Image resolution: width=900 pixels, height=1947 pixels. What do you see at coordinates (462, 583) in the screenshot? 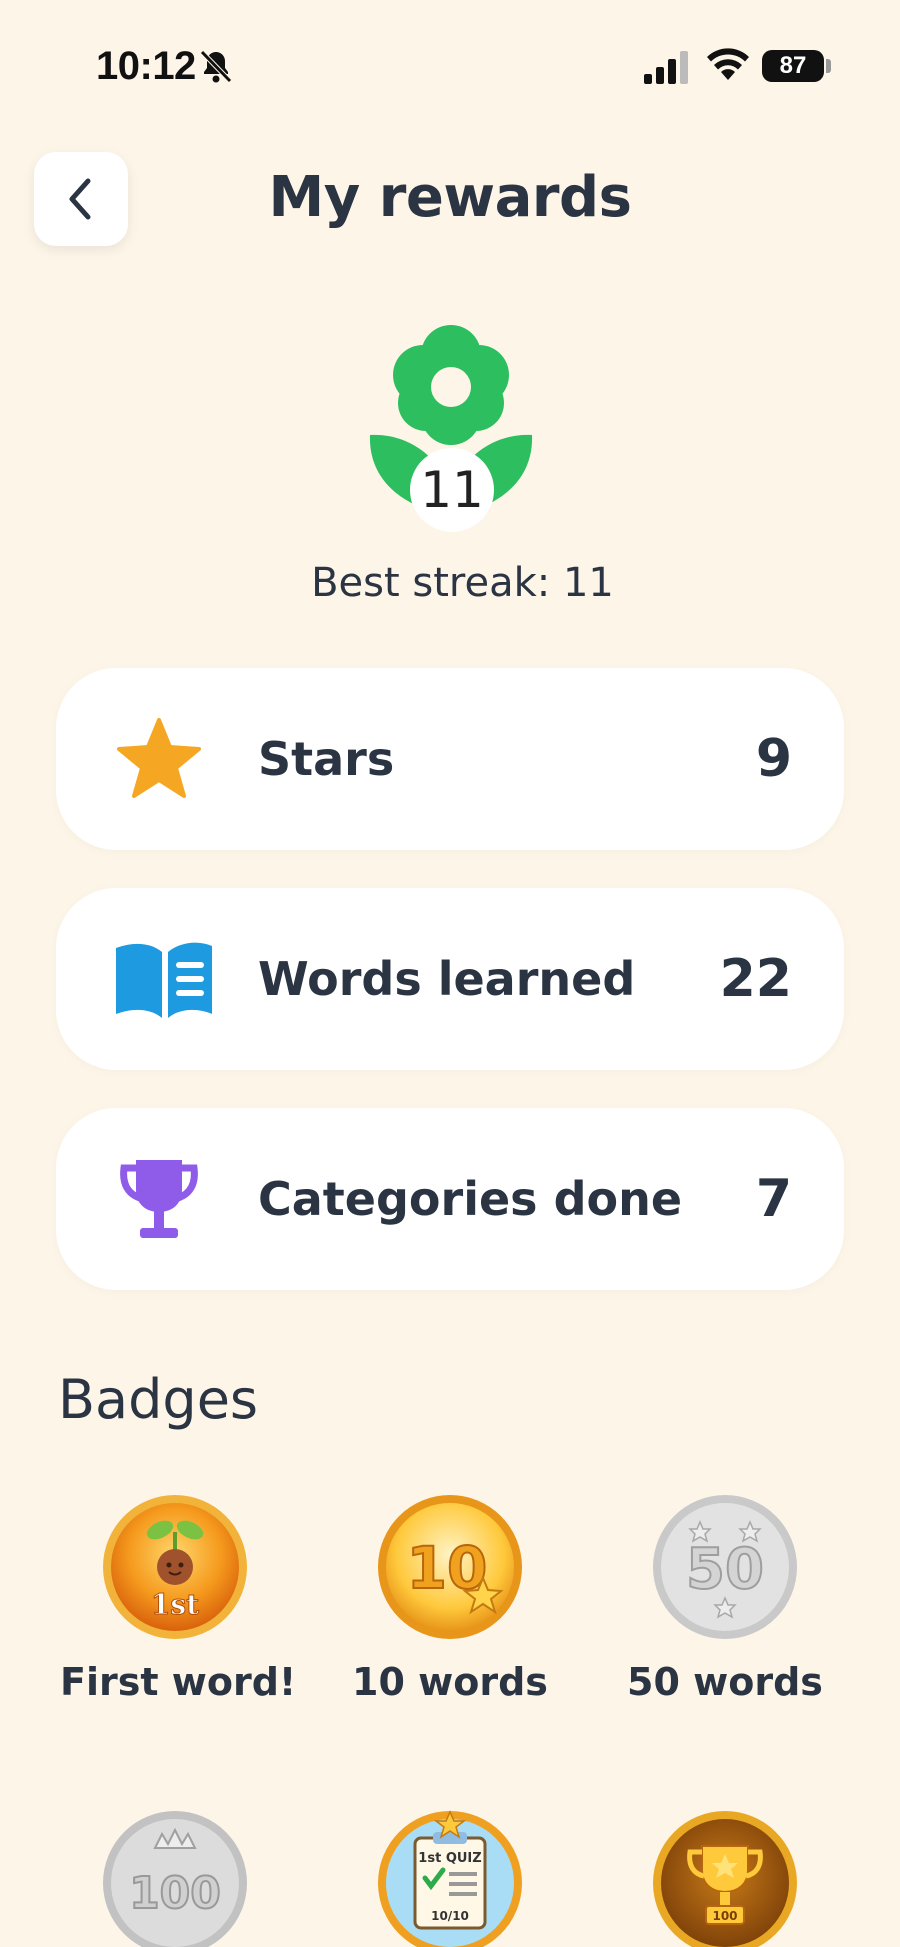
I see `best-streak-label: Best streak: 11` at bounding box center [462, 583].